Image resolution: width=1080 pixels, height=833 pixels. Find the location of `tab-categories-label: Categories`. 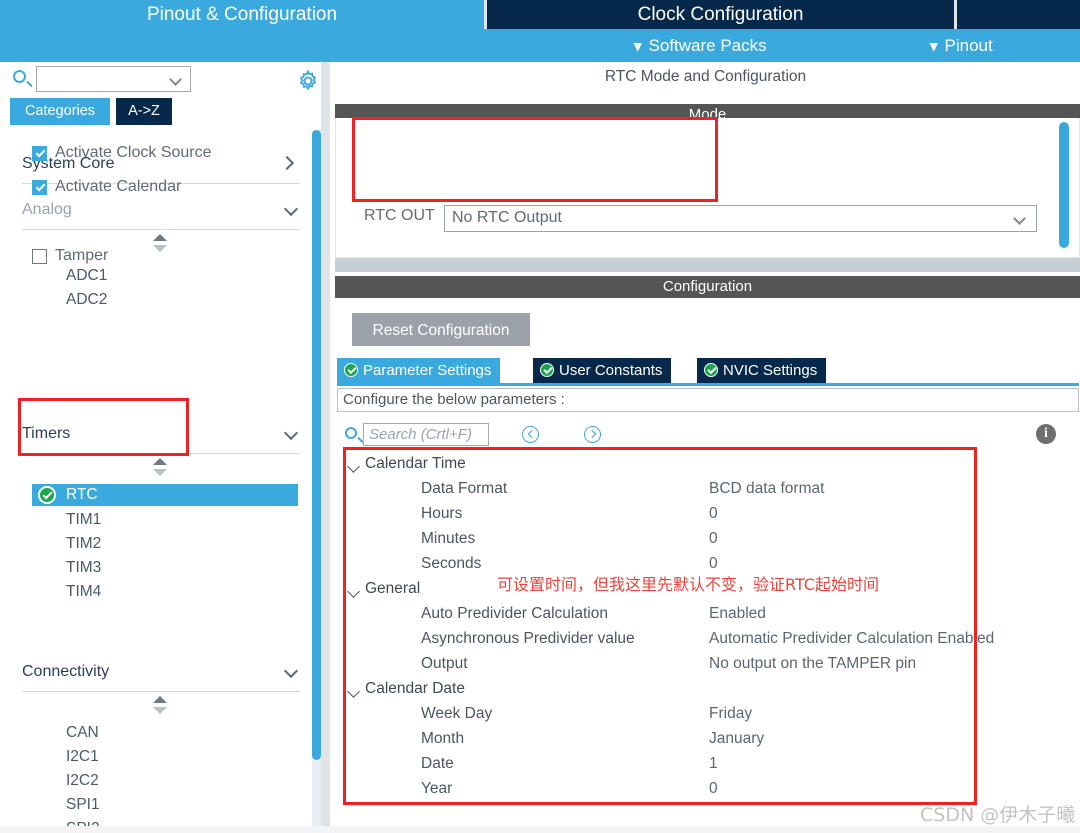

tab-categories-label: Categories is located at coordinates (60, 111).